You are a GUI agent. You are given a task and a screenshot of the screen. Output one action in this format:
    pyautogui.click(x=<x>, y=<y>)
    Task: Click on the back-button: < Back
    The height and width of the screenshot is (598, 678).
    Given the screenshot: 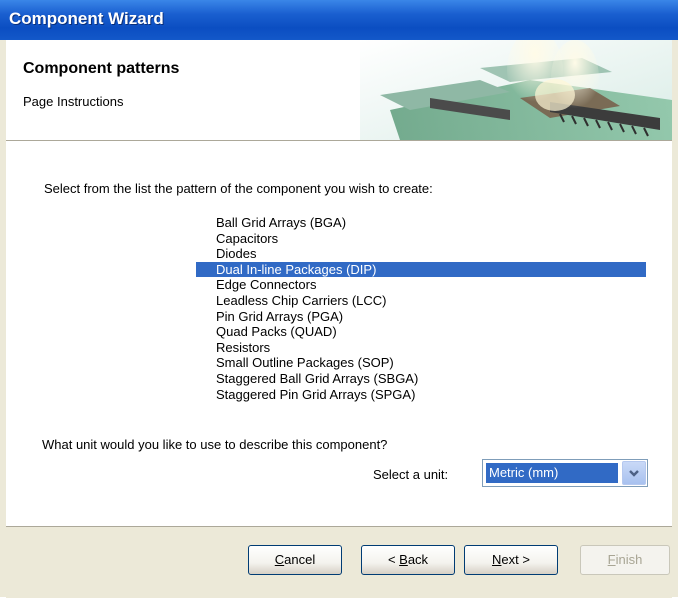 What is the action you would take?
    pyautogui.click(x=408, y=560)
    